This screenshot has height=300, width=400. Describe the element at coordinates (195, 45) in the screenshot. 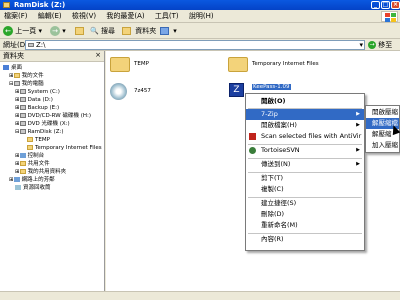

I see `address-input: Z:\ ▾` at that location.